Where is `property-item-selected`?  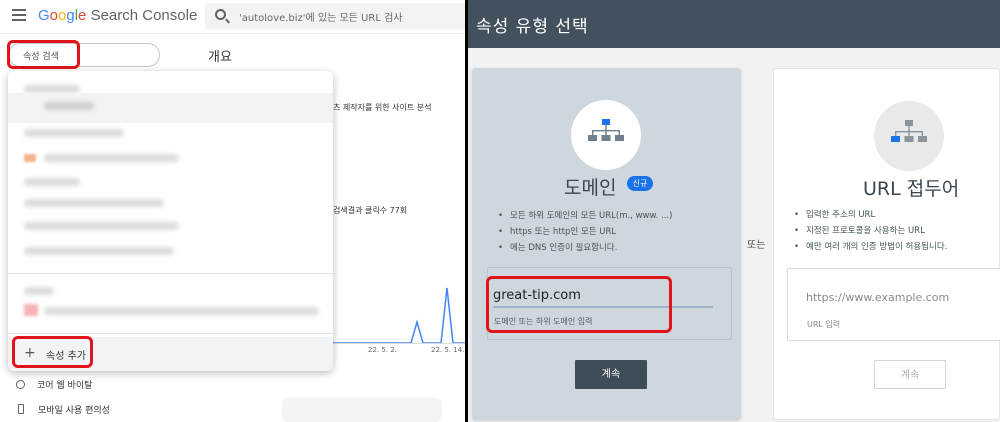
property-item-selected is located at coordinates (170, 108).